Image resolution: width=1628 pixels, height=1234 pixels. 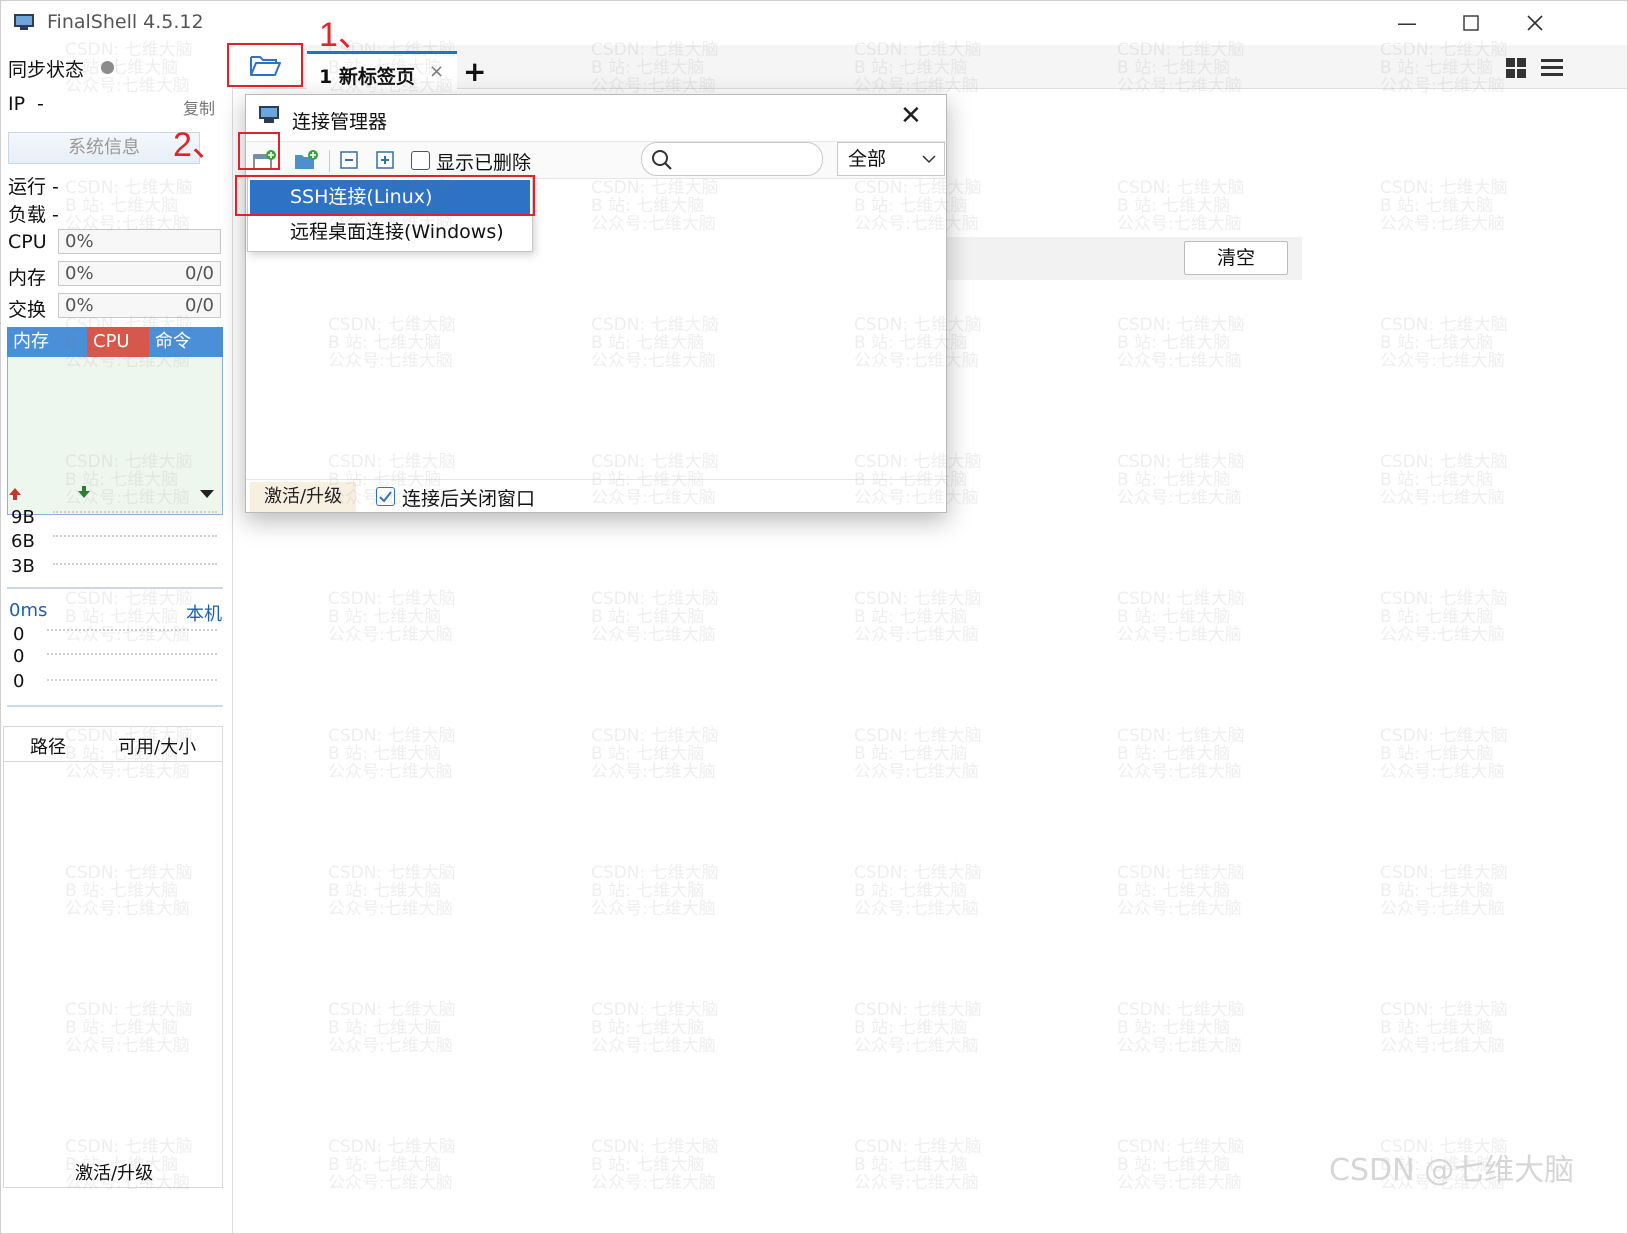 I want to click on dialog-toolbar: 显示已删除 全部, so click(x=596, y=160).